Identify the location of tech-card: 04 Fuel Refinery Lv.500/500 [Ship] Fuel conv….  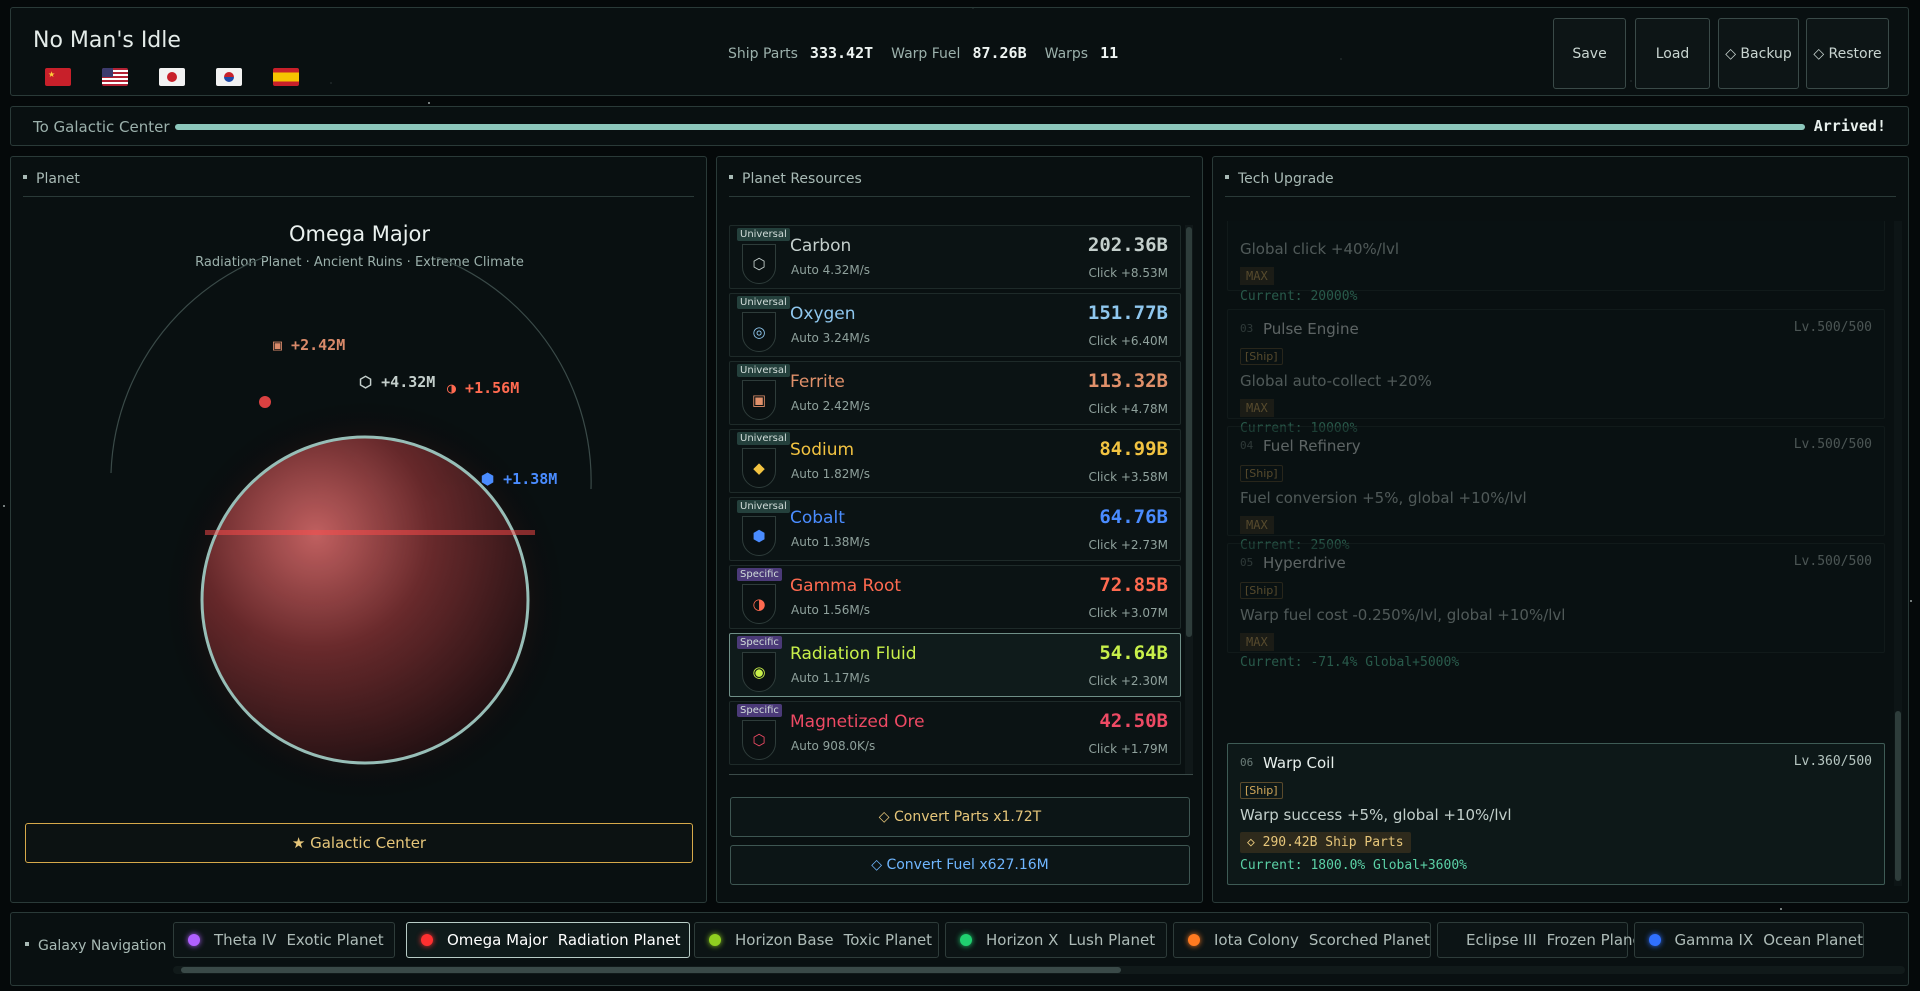
(1556, 489).